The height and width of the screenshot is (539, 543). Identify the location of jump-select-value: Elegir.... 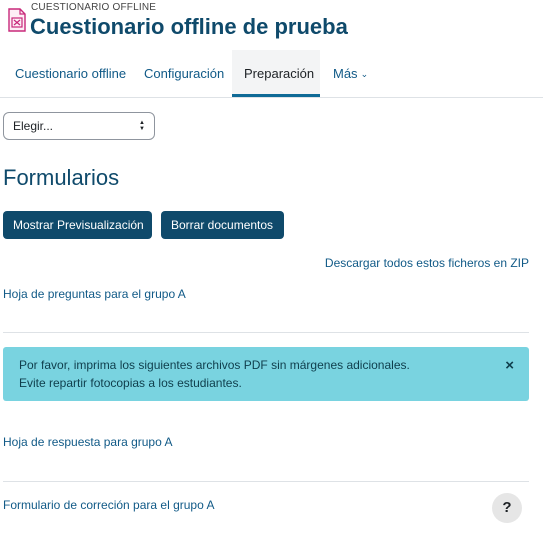
(33, 126).